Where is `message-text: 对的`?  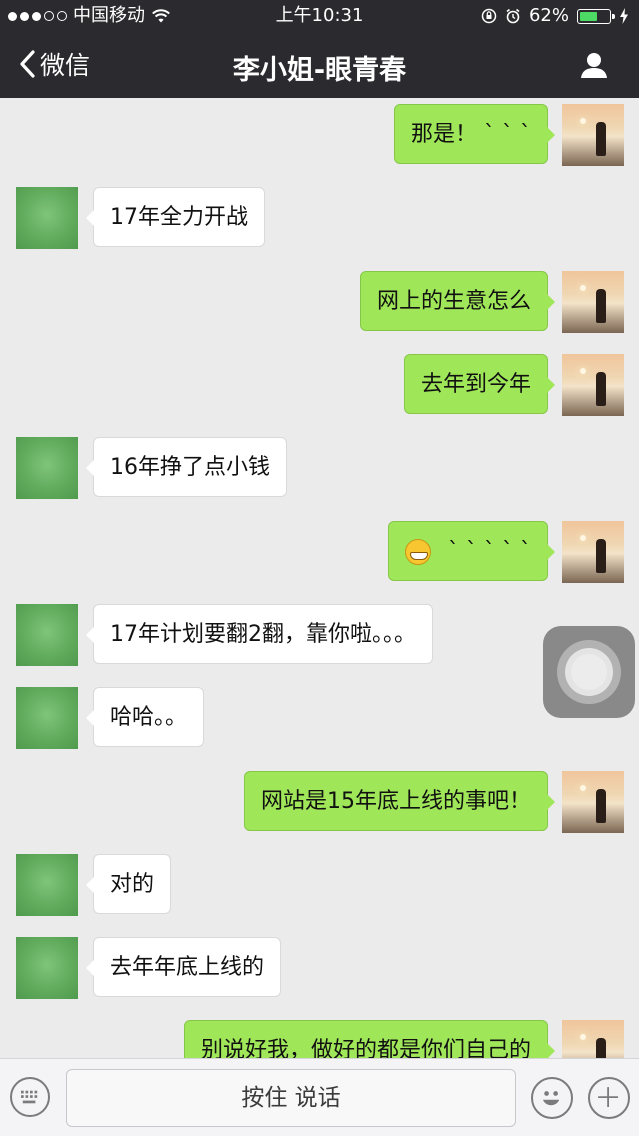
message-text: 对的 is located at coordinates (132, 884).